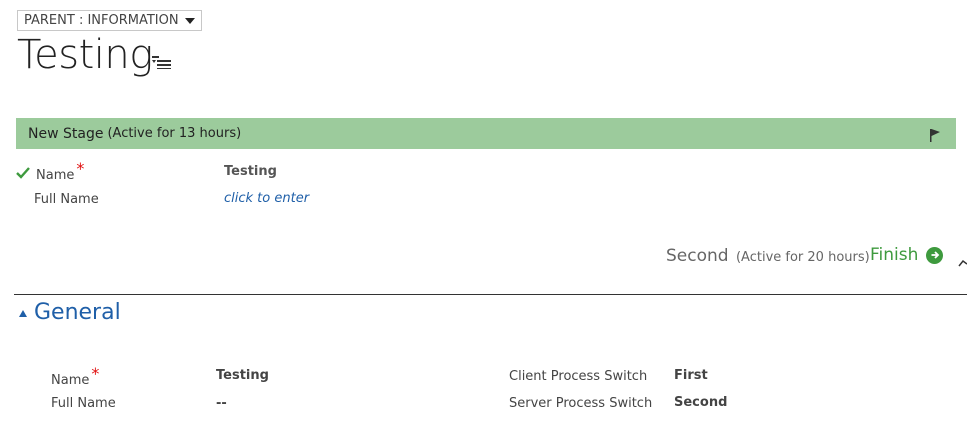 The height and width of the screenshot is (433, 967). I want to click on stage-field-fullname-input: click to enter, so click(266, 198).